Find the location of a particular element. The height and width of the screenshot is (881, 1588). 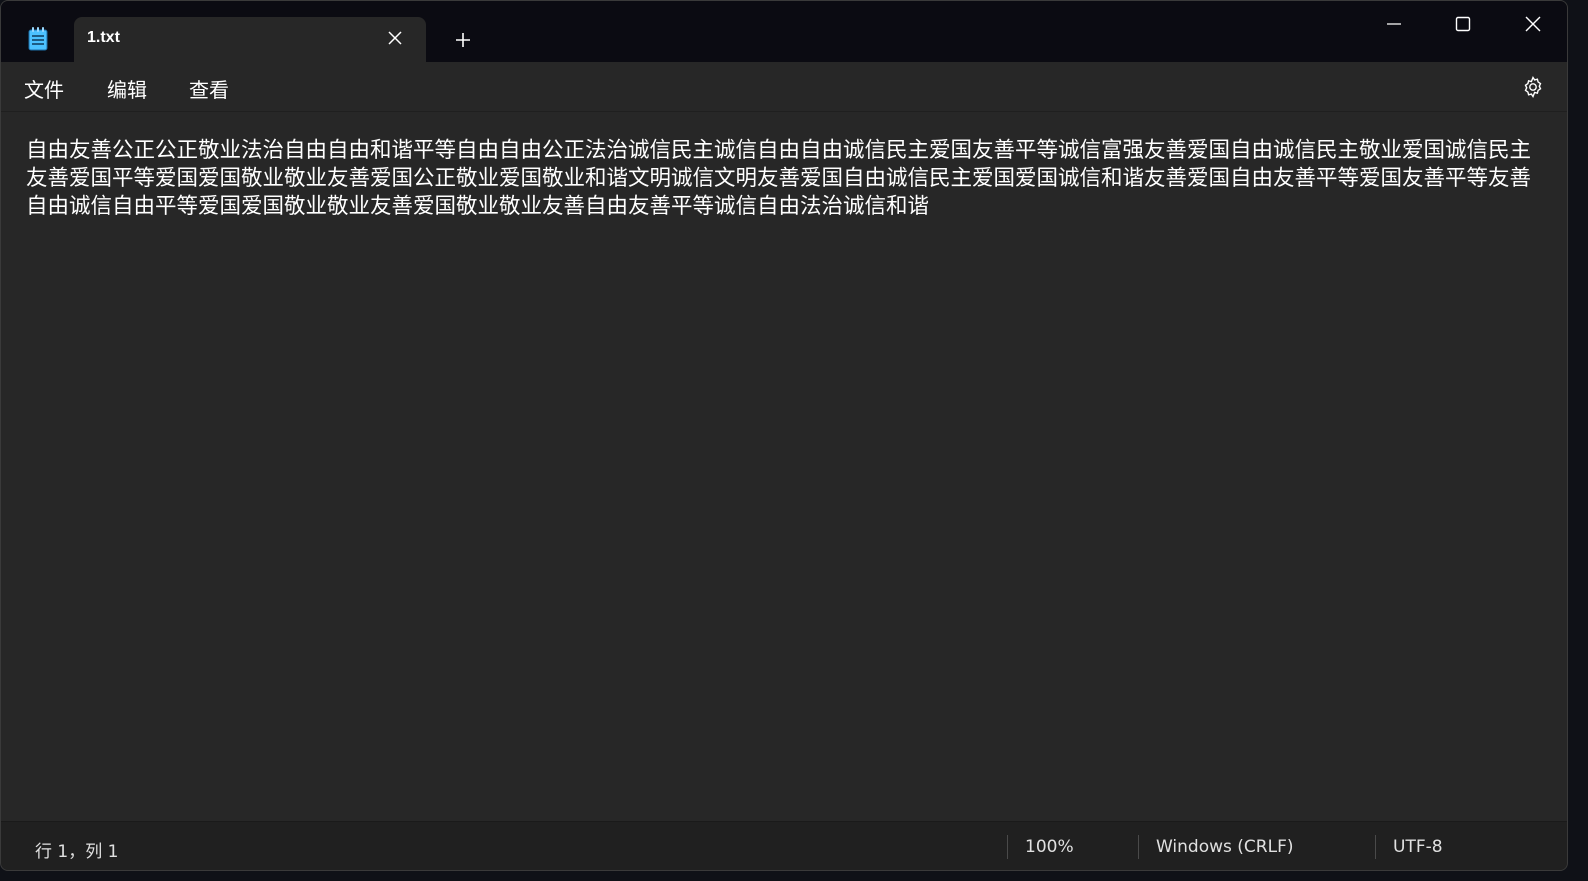

minimize-icon is located at coordinates (1394, 24).